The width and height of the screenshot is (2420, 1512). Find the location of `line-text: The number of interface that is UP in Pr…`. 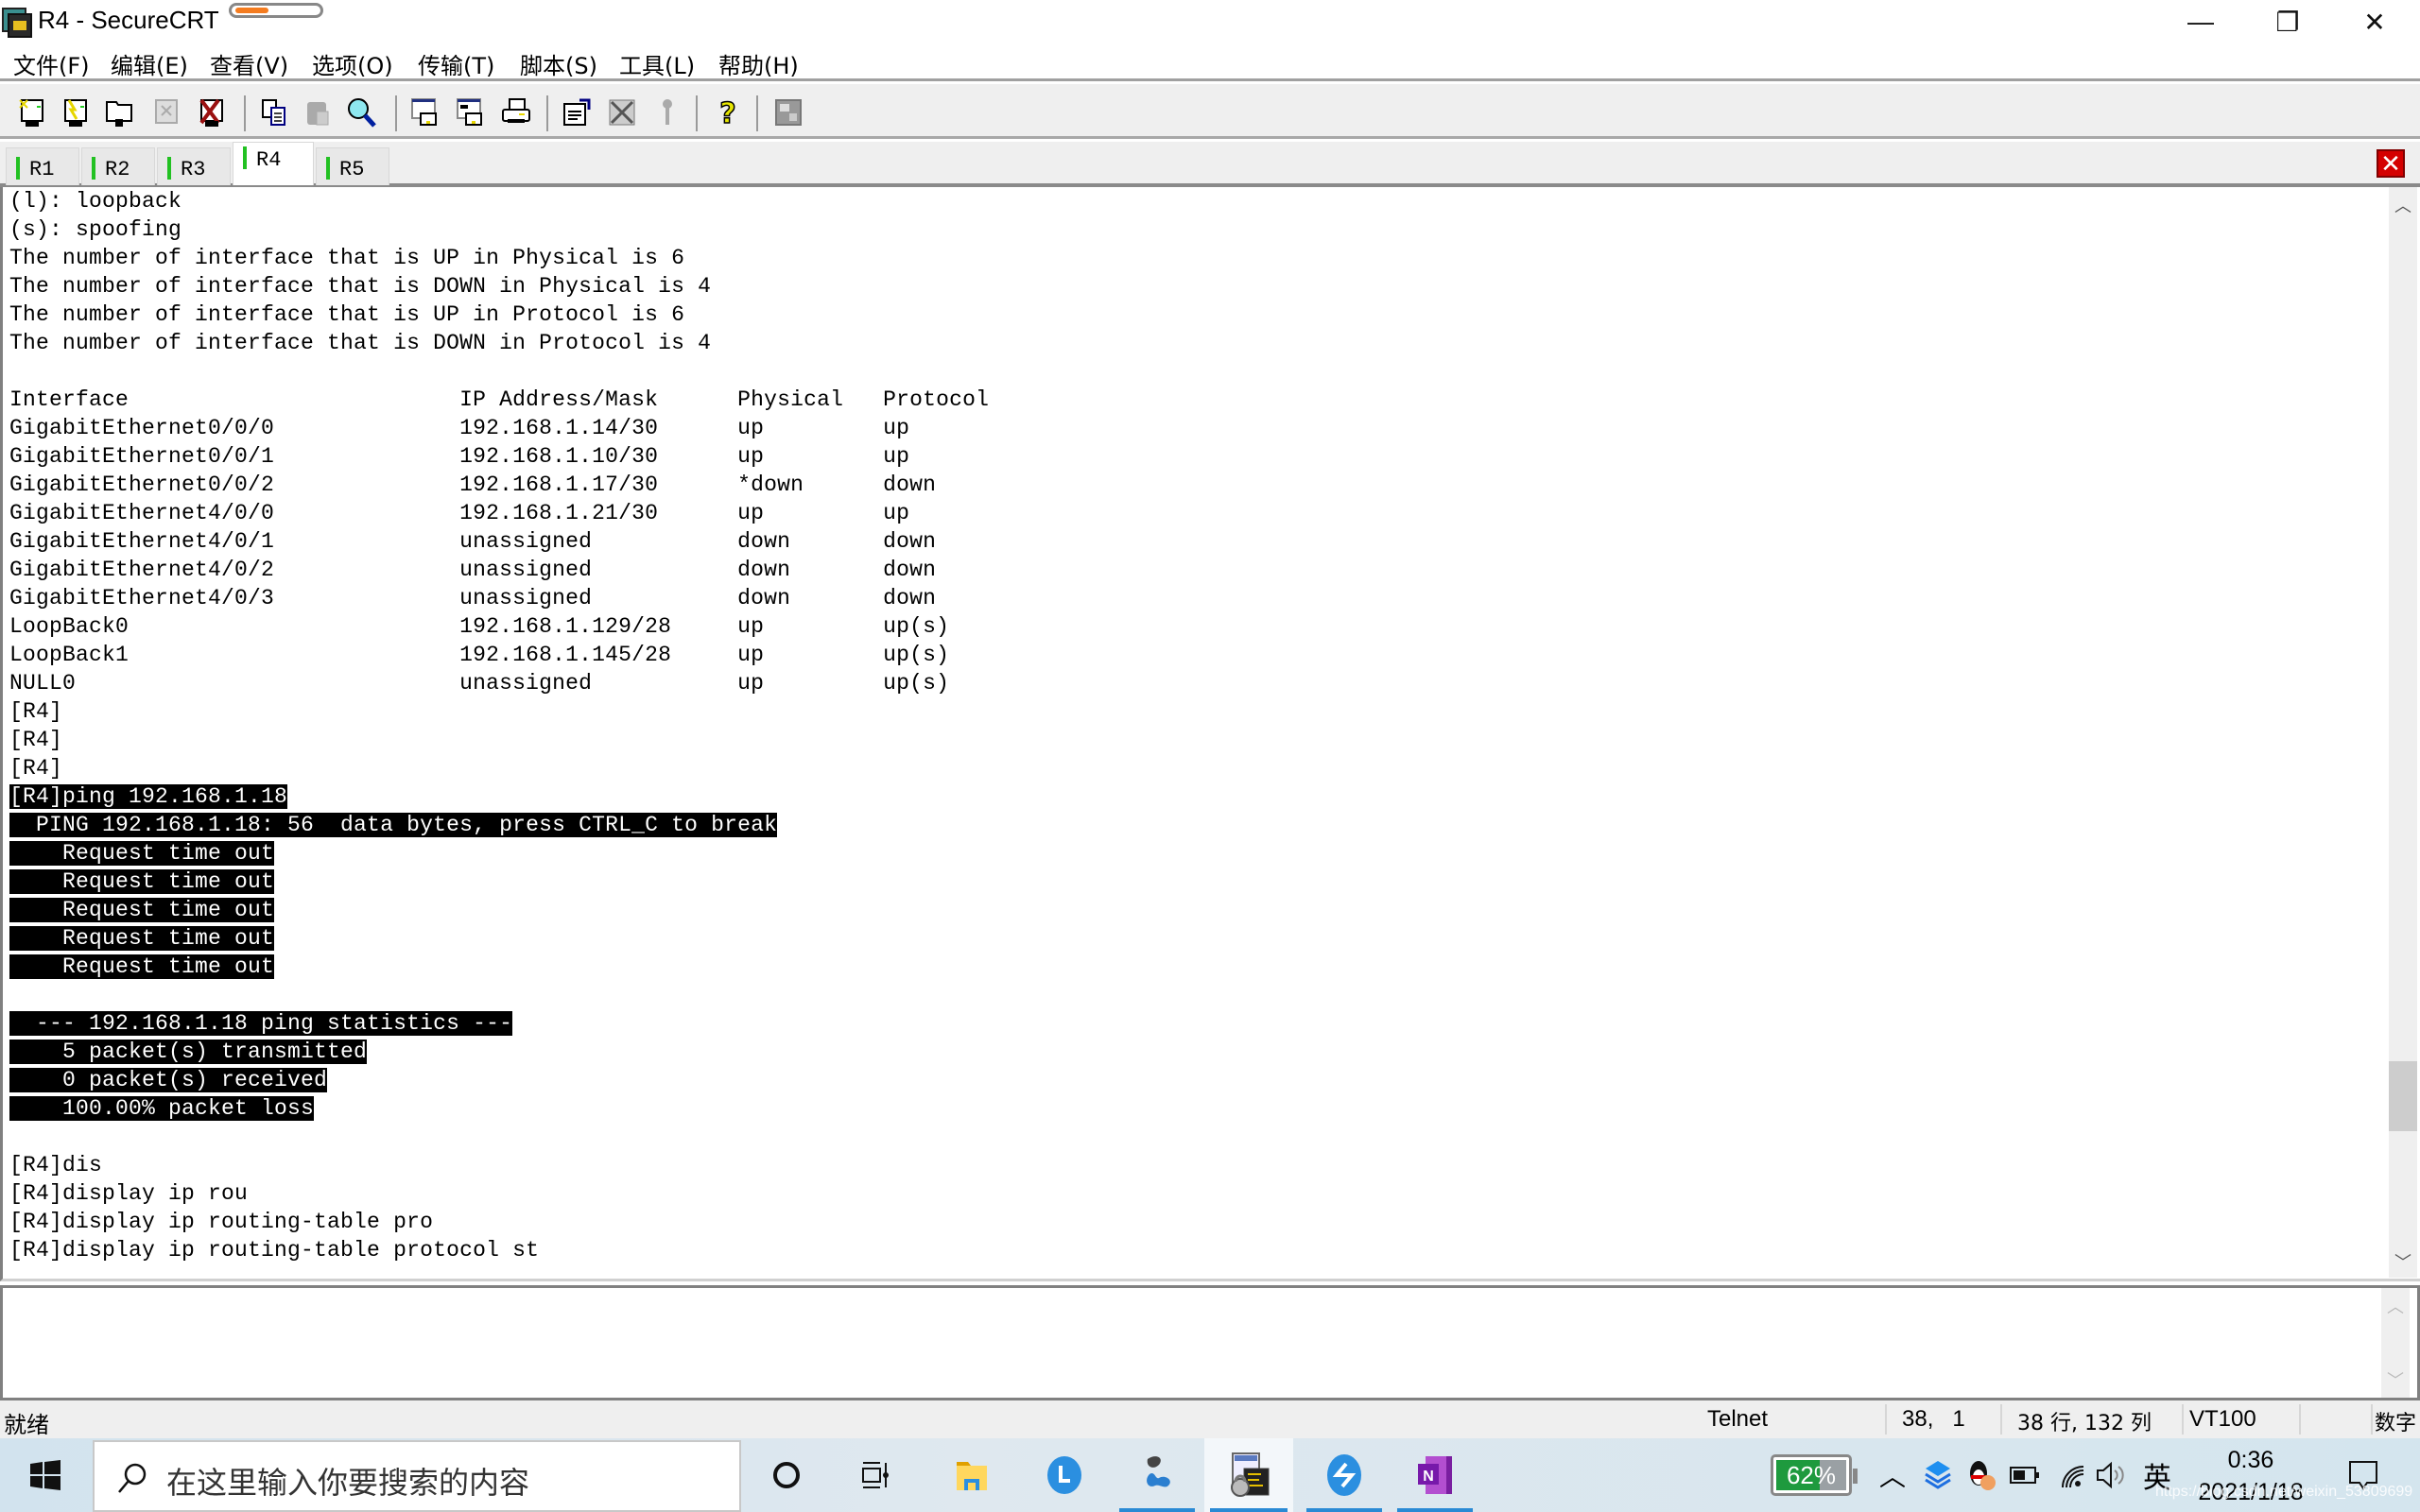

line-text: The number of interface that is UP in Pr… is located at coordinates (347, 314).